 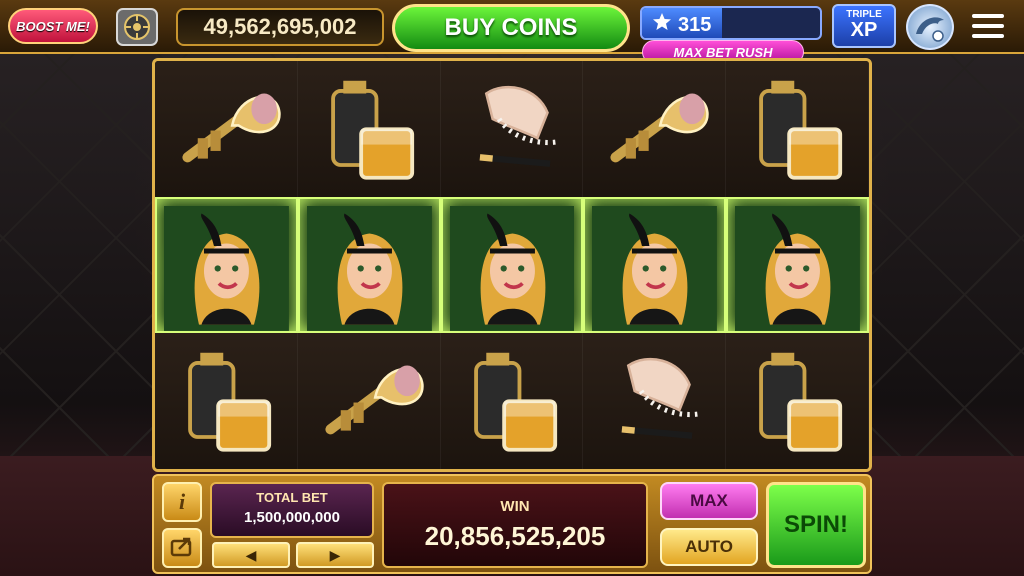 I want to click on menu-icon, so click(x=988, y=26).